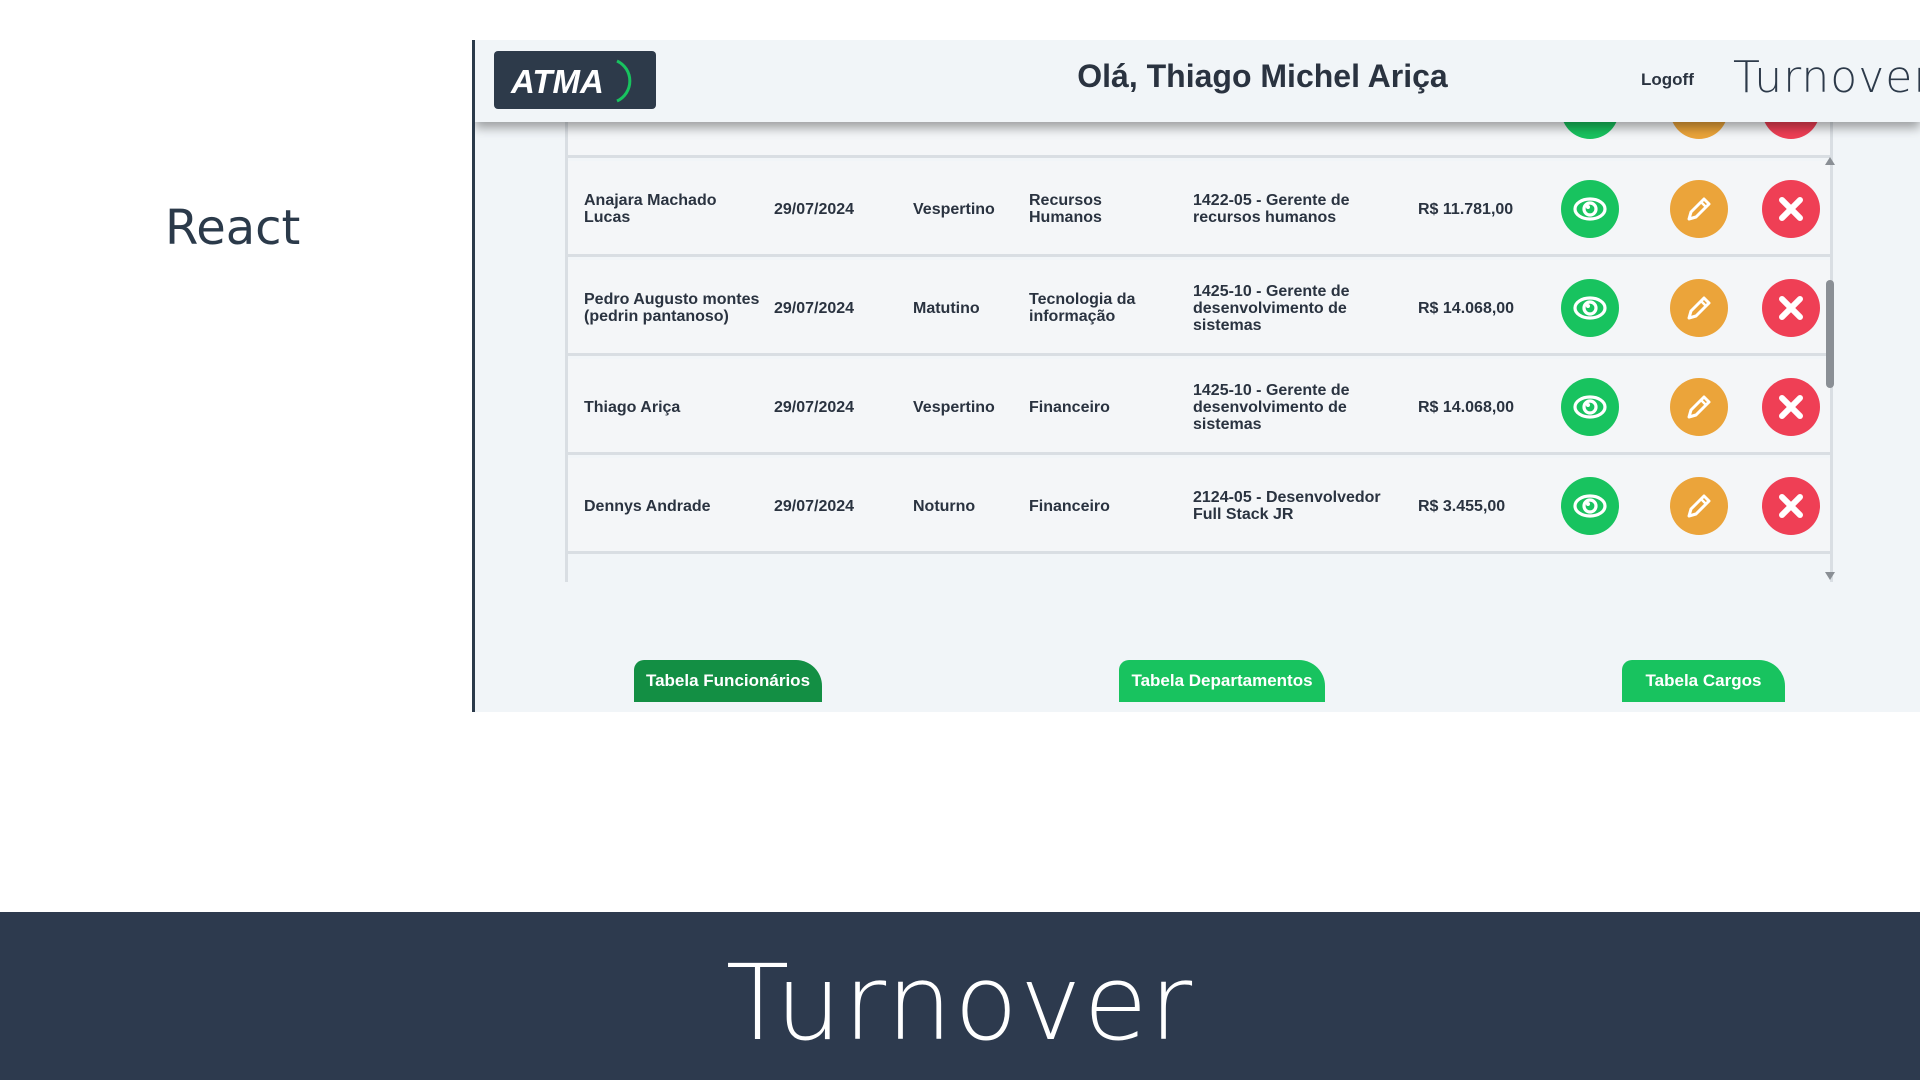 The width and height of the screenshot is (1920, 1080). Describe the element at coordinates (1462, 506) in the screenshot. I see `salary: R$ 3.455,00` at that location.